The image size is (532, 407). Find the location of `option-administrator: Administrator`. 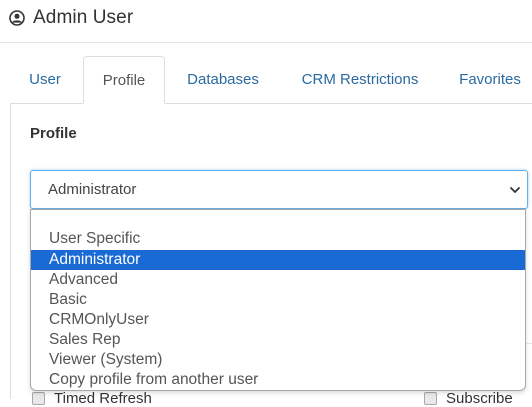

option-administrator: Administrator is located at coordinates (278, 260).